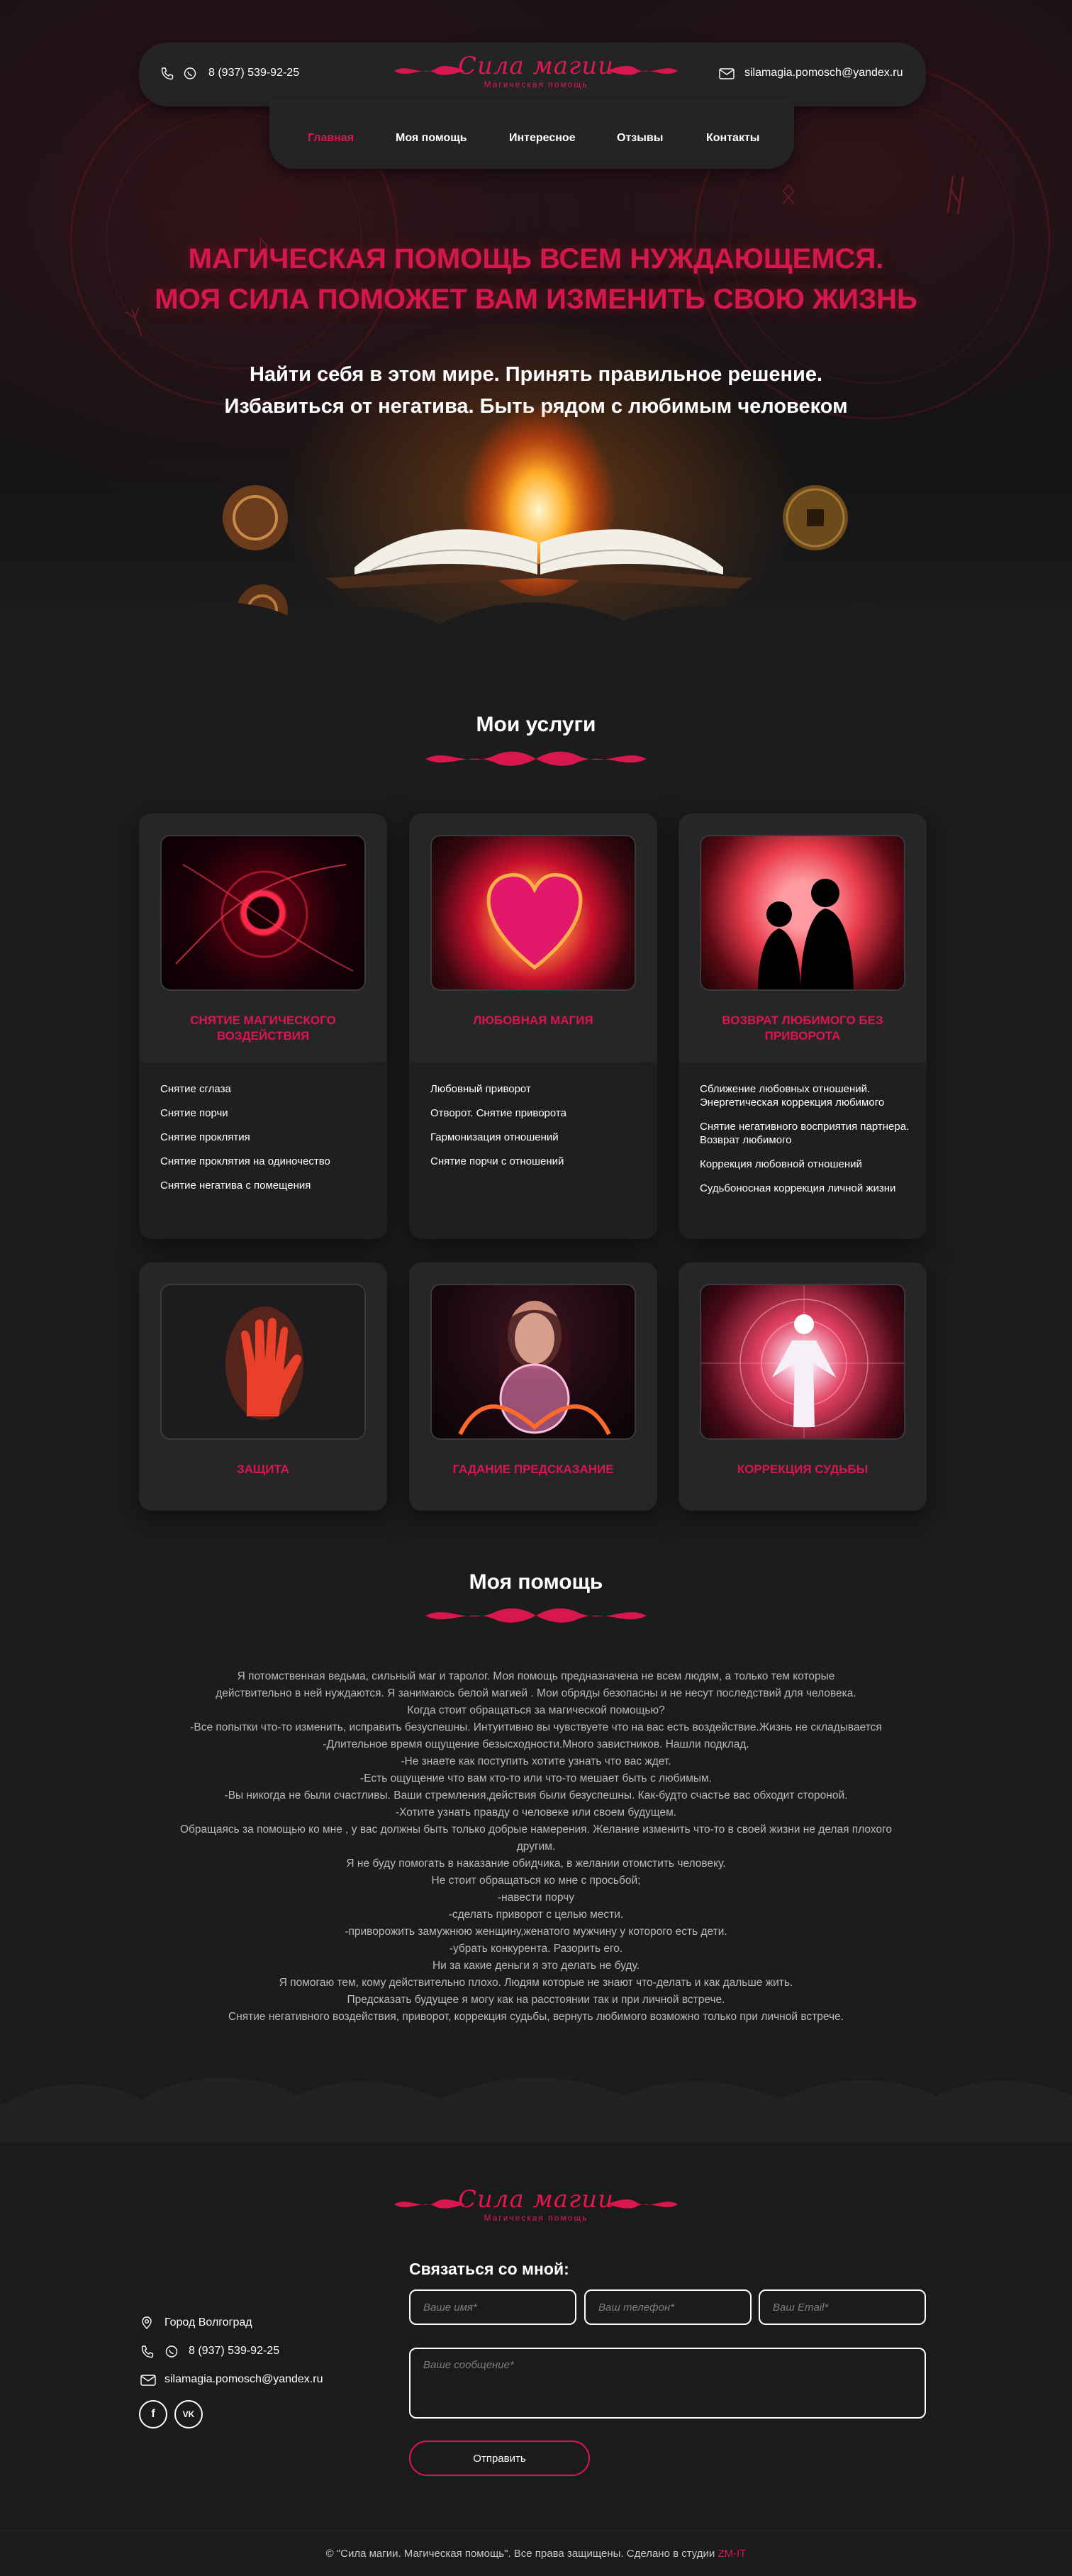 The image size is (1072, 2576). What do you see at coordinates (642, 2204) in the screenshot?
I see `flame-ornament-right` at bounding box center [642, 2204].